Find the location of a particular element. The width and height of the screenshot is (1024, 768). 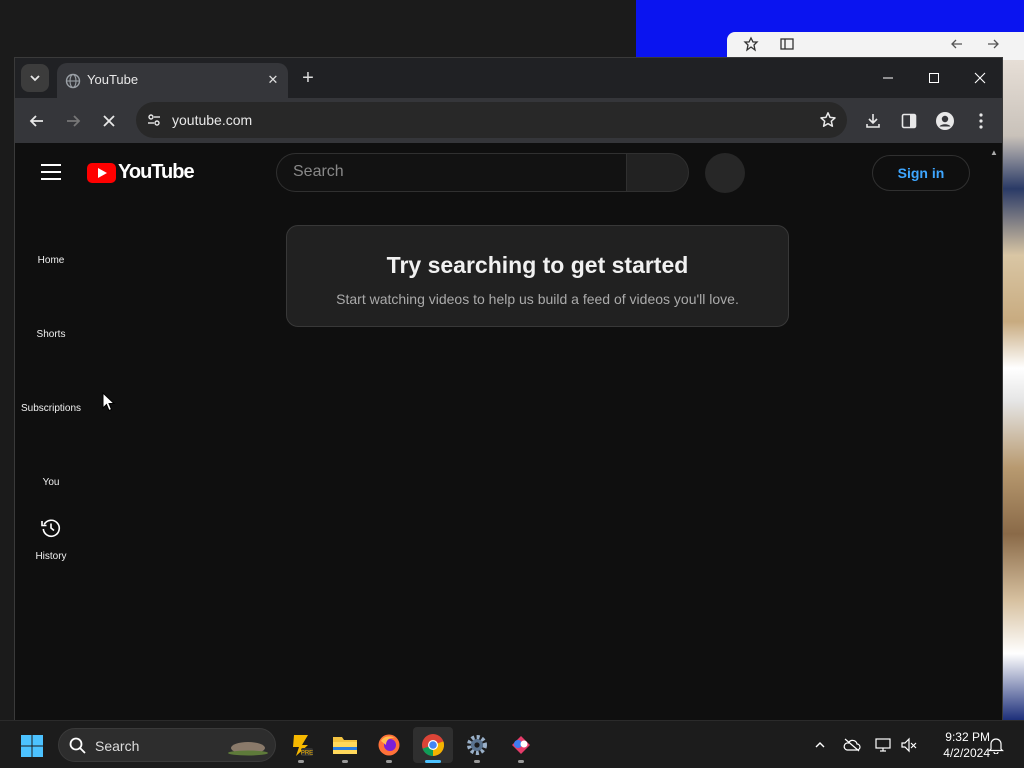

minimize-button is located at coordinates (888, 78).